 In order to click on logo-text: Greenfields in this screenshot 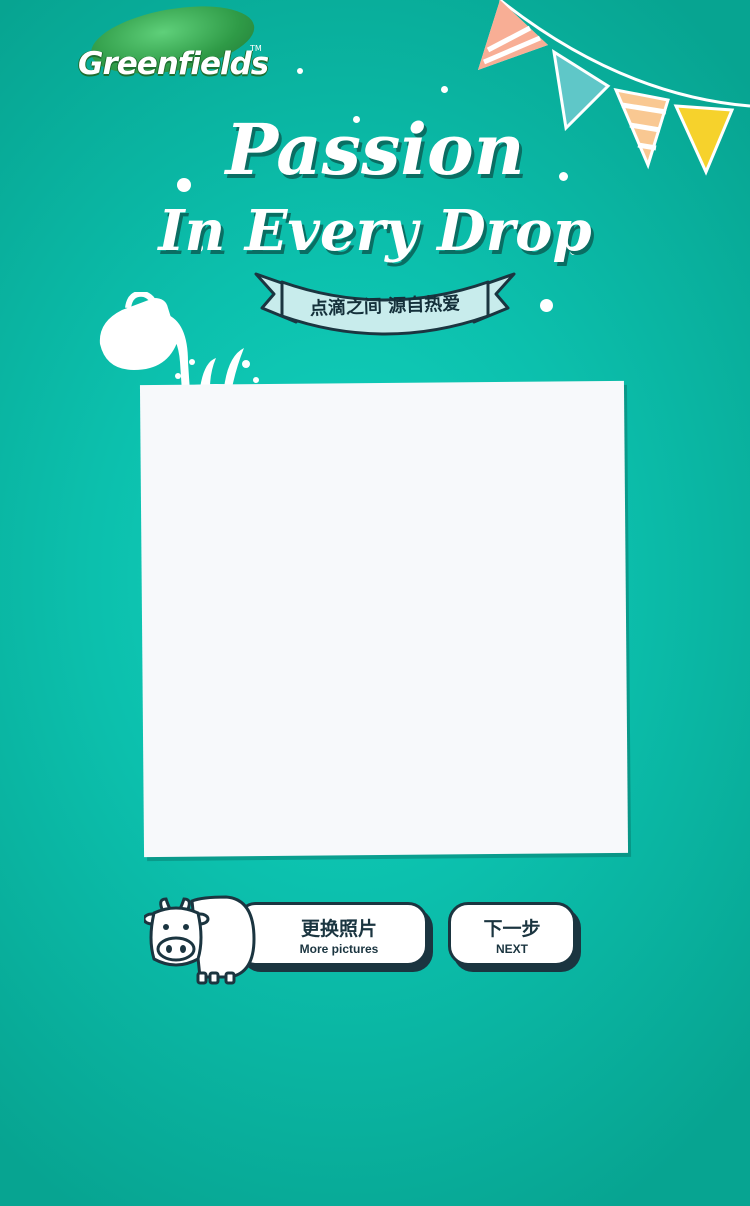, I will do `click(173, 64)`.